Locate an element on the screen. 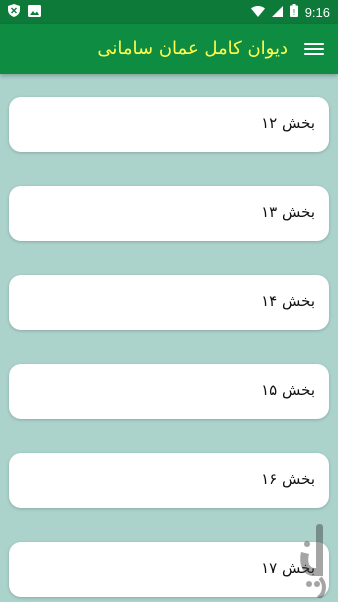  section-label: بخش ۱۶ is located at coordinates (288, 479).